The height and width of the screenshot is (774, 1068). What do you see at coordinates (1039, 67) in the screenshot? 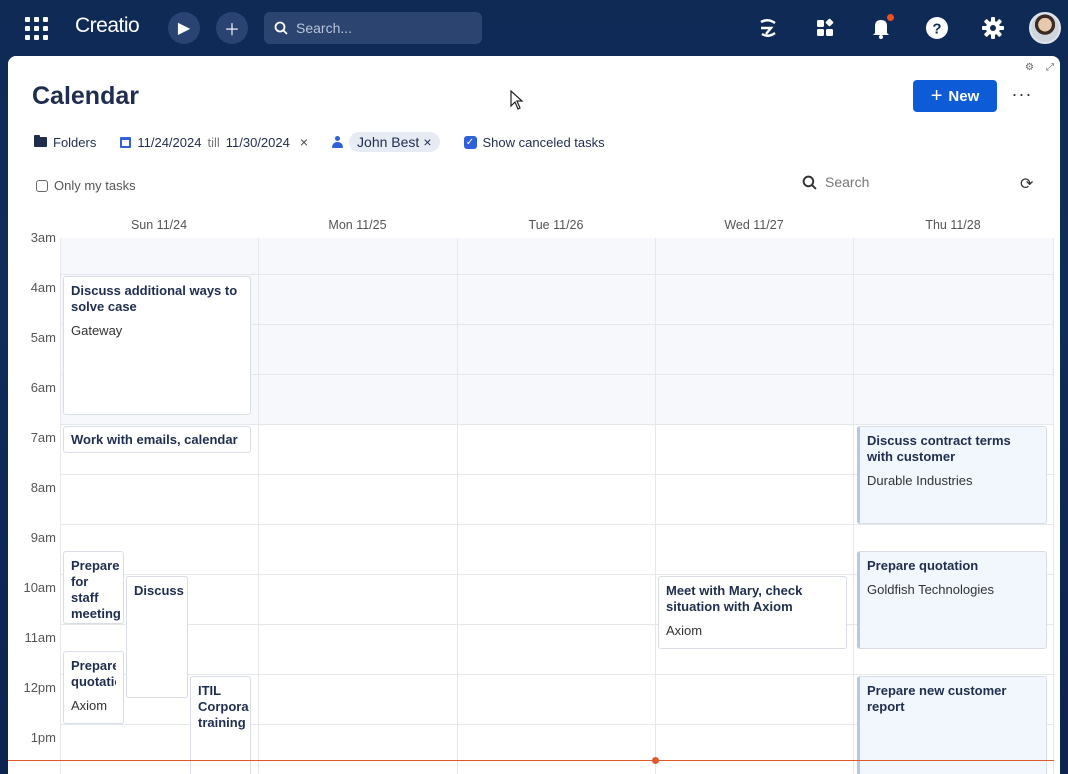
I see `panel-corner-controls: ⚙ ⤢` at bounding box center [1039, 67].